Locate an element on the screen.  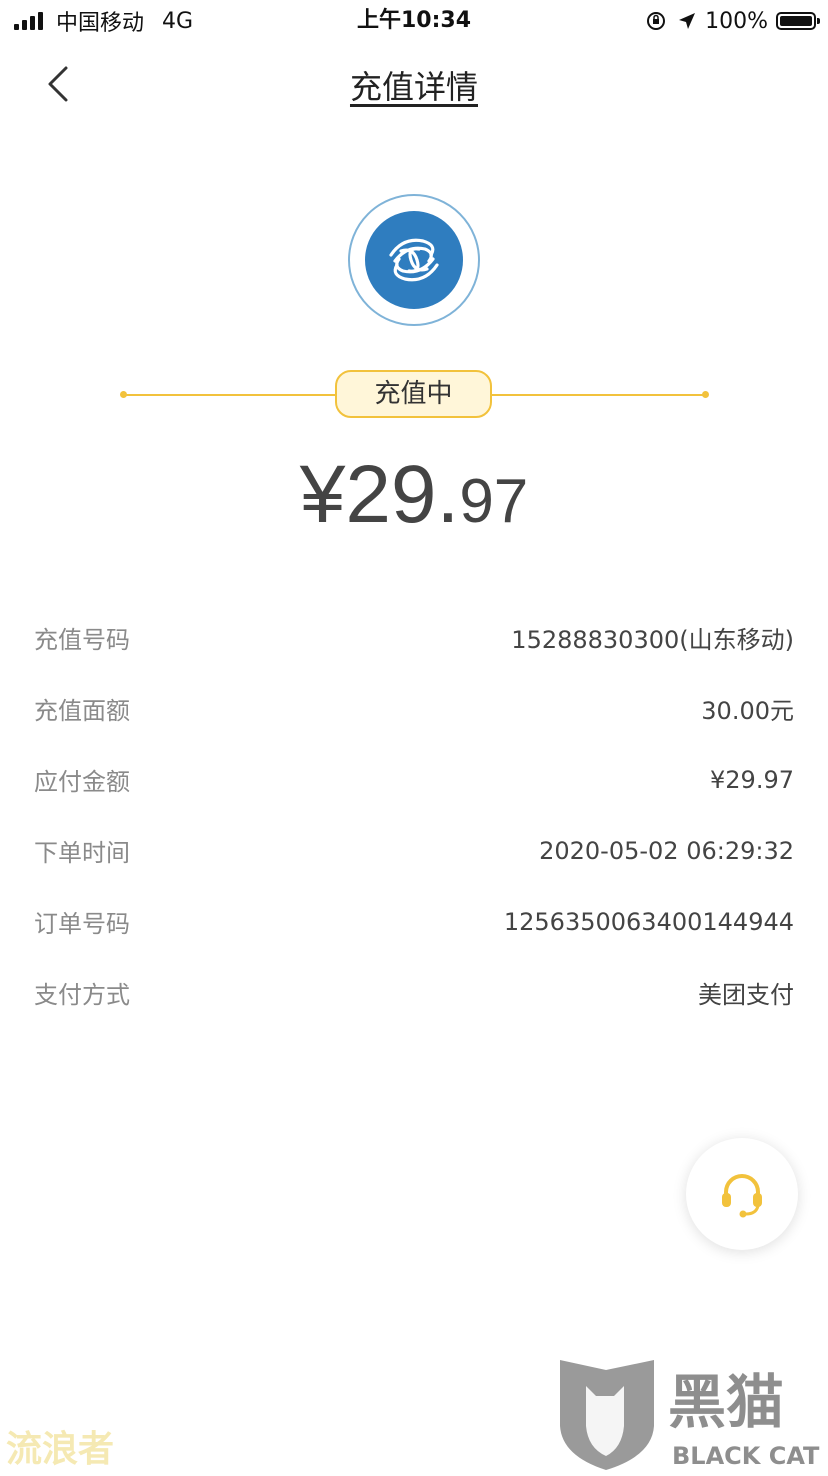
detail-label: 订单号码 is located at coordinates (82, 924).